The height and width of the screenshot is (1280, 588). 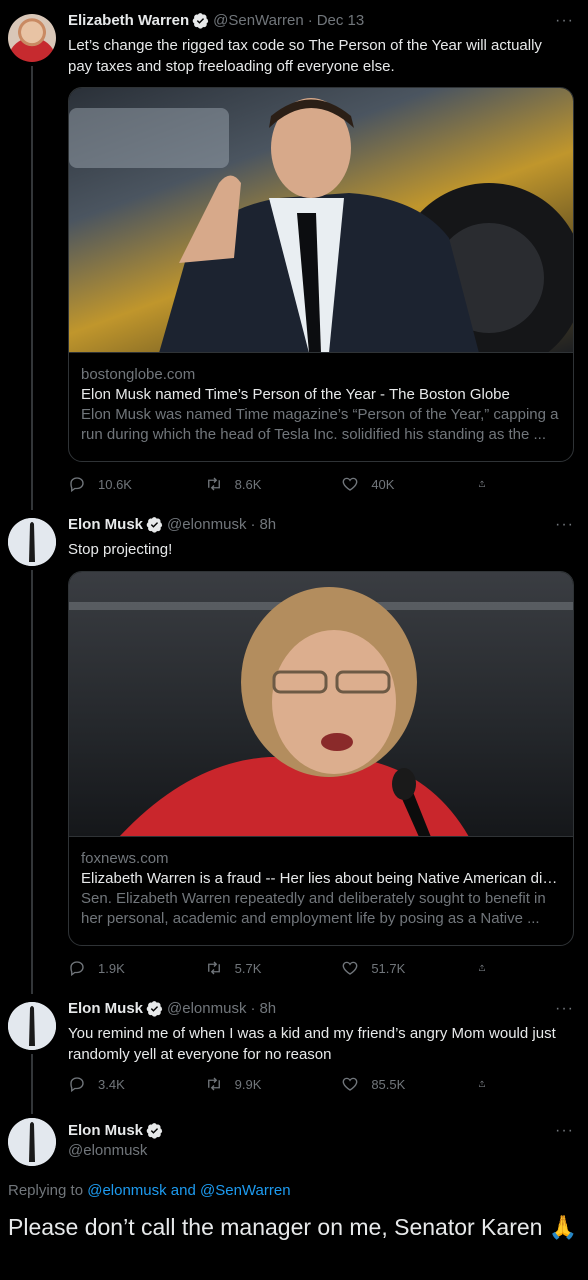 What do you see at coordinates (396, 484) in the screenshot?
I see `like-button: 40K` at bounding box center [396, 484].